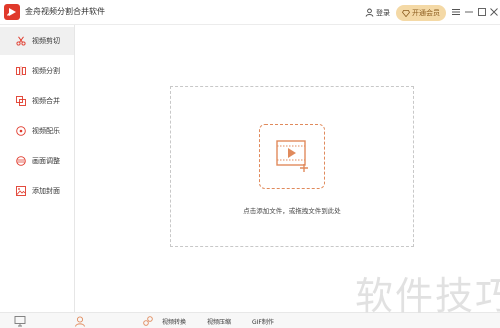 This screenshot has width=500, height=328. Describe the element at coordinates (250, 12) in the screenshot. I see `title-bar: 金舟视频分割合并软件 登录 开通会员` at that location.